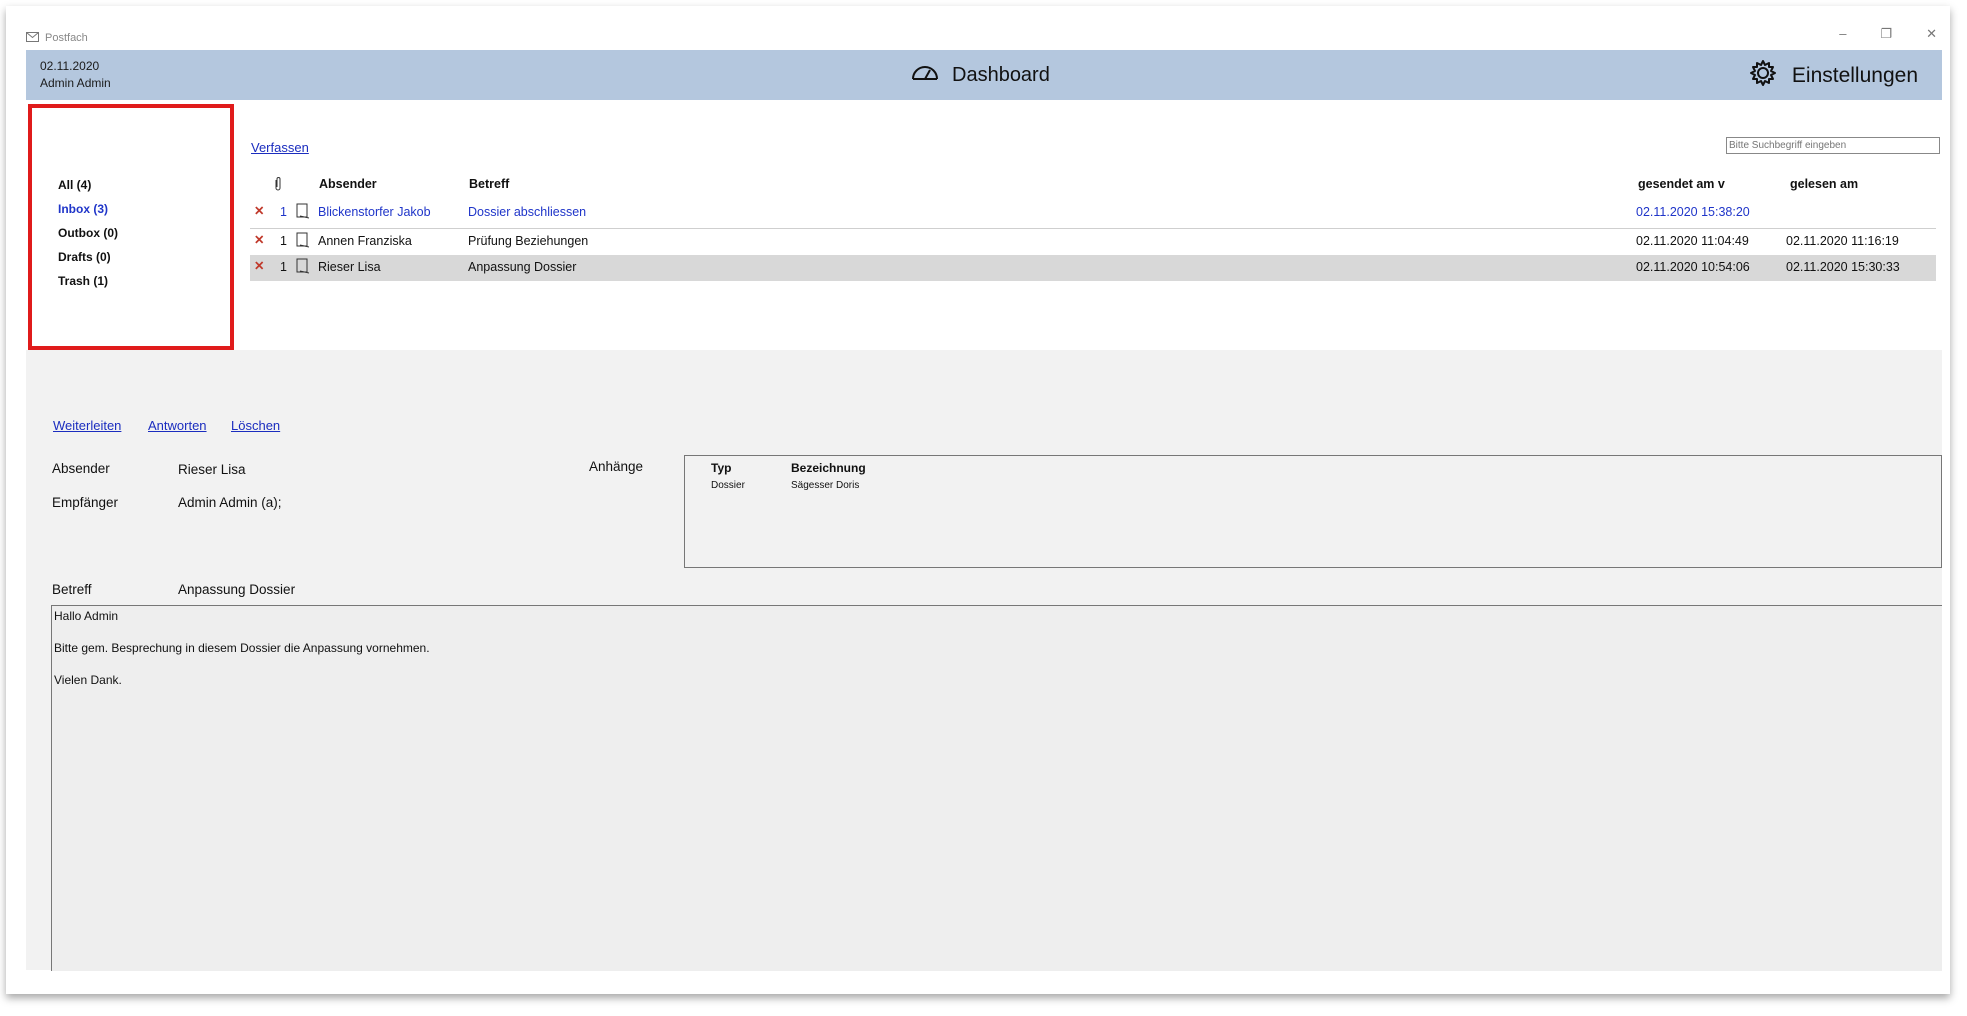 Image resolution: width=1967 pixels, height=1016 pixels. Describe the element at coordinates (728, 485) in the screenshot. I see `attachment-type: Dossier` at that location.